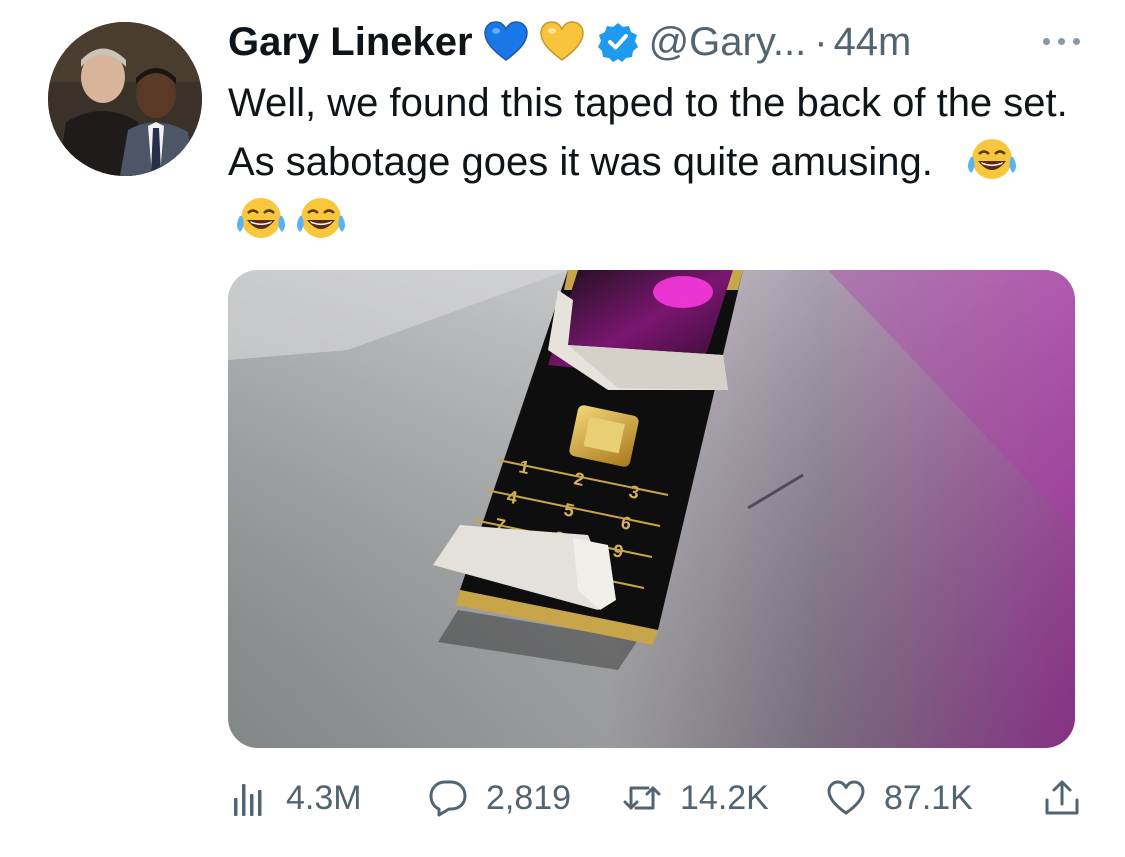 This screenshot has height=857, width=1125. I want to click on reply-icon, so click(448, 798).